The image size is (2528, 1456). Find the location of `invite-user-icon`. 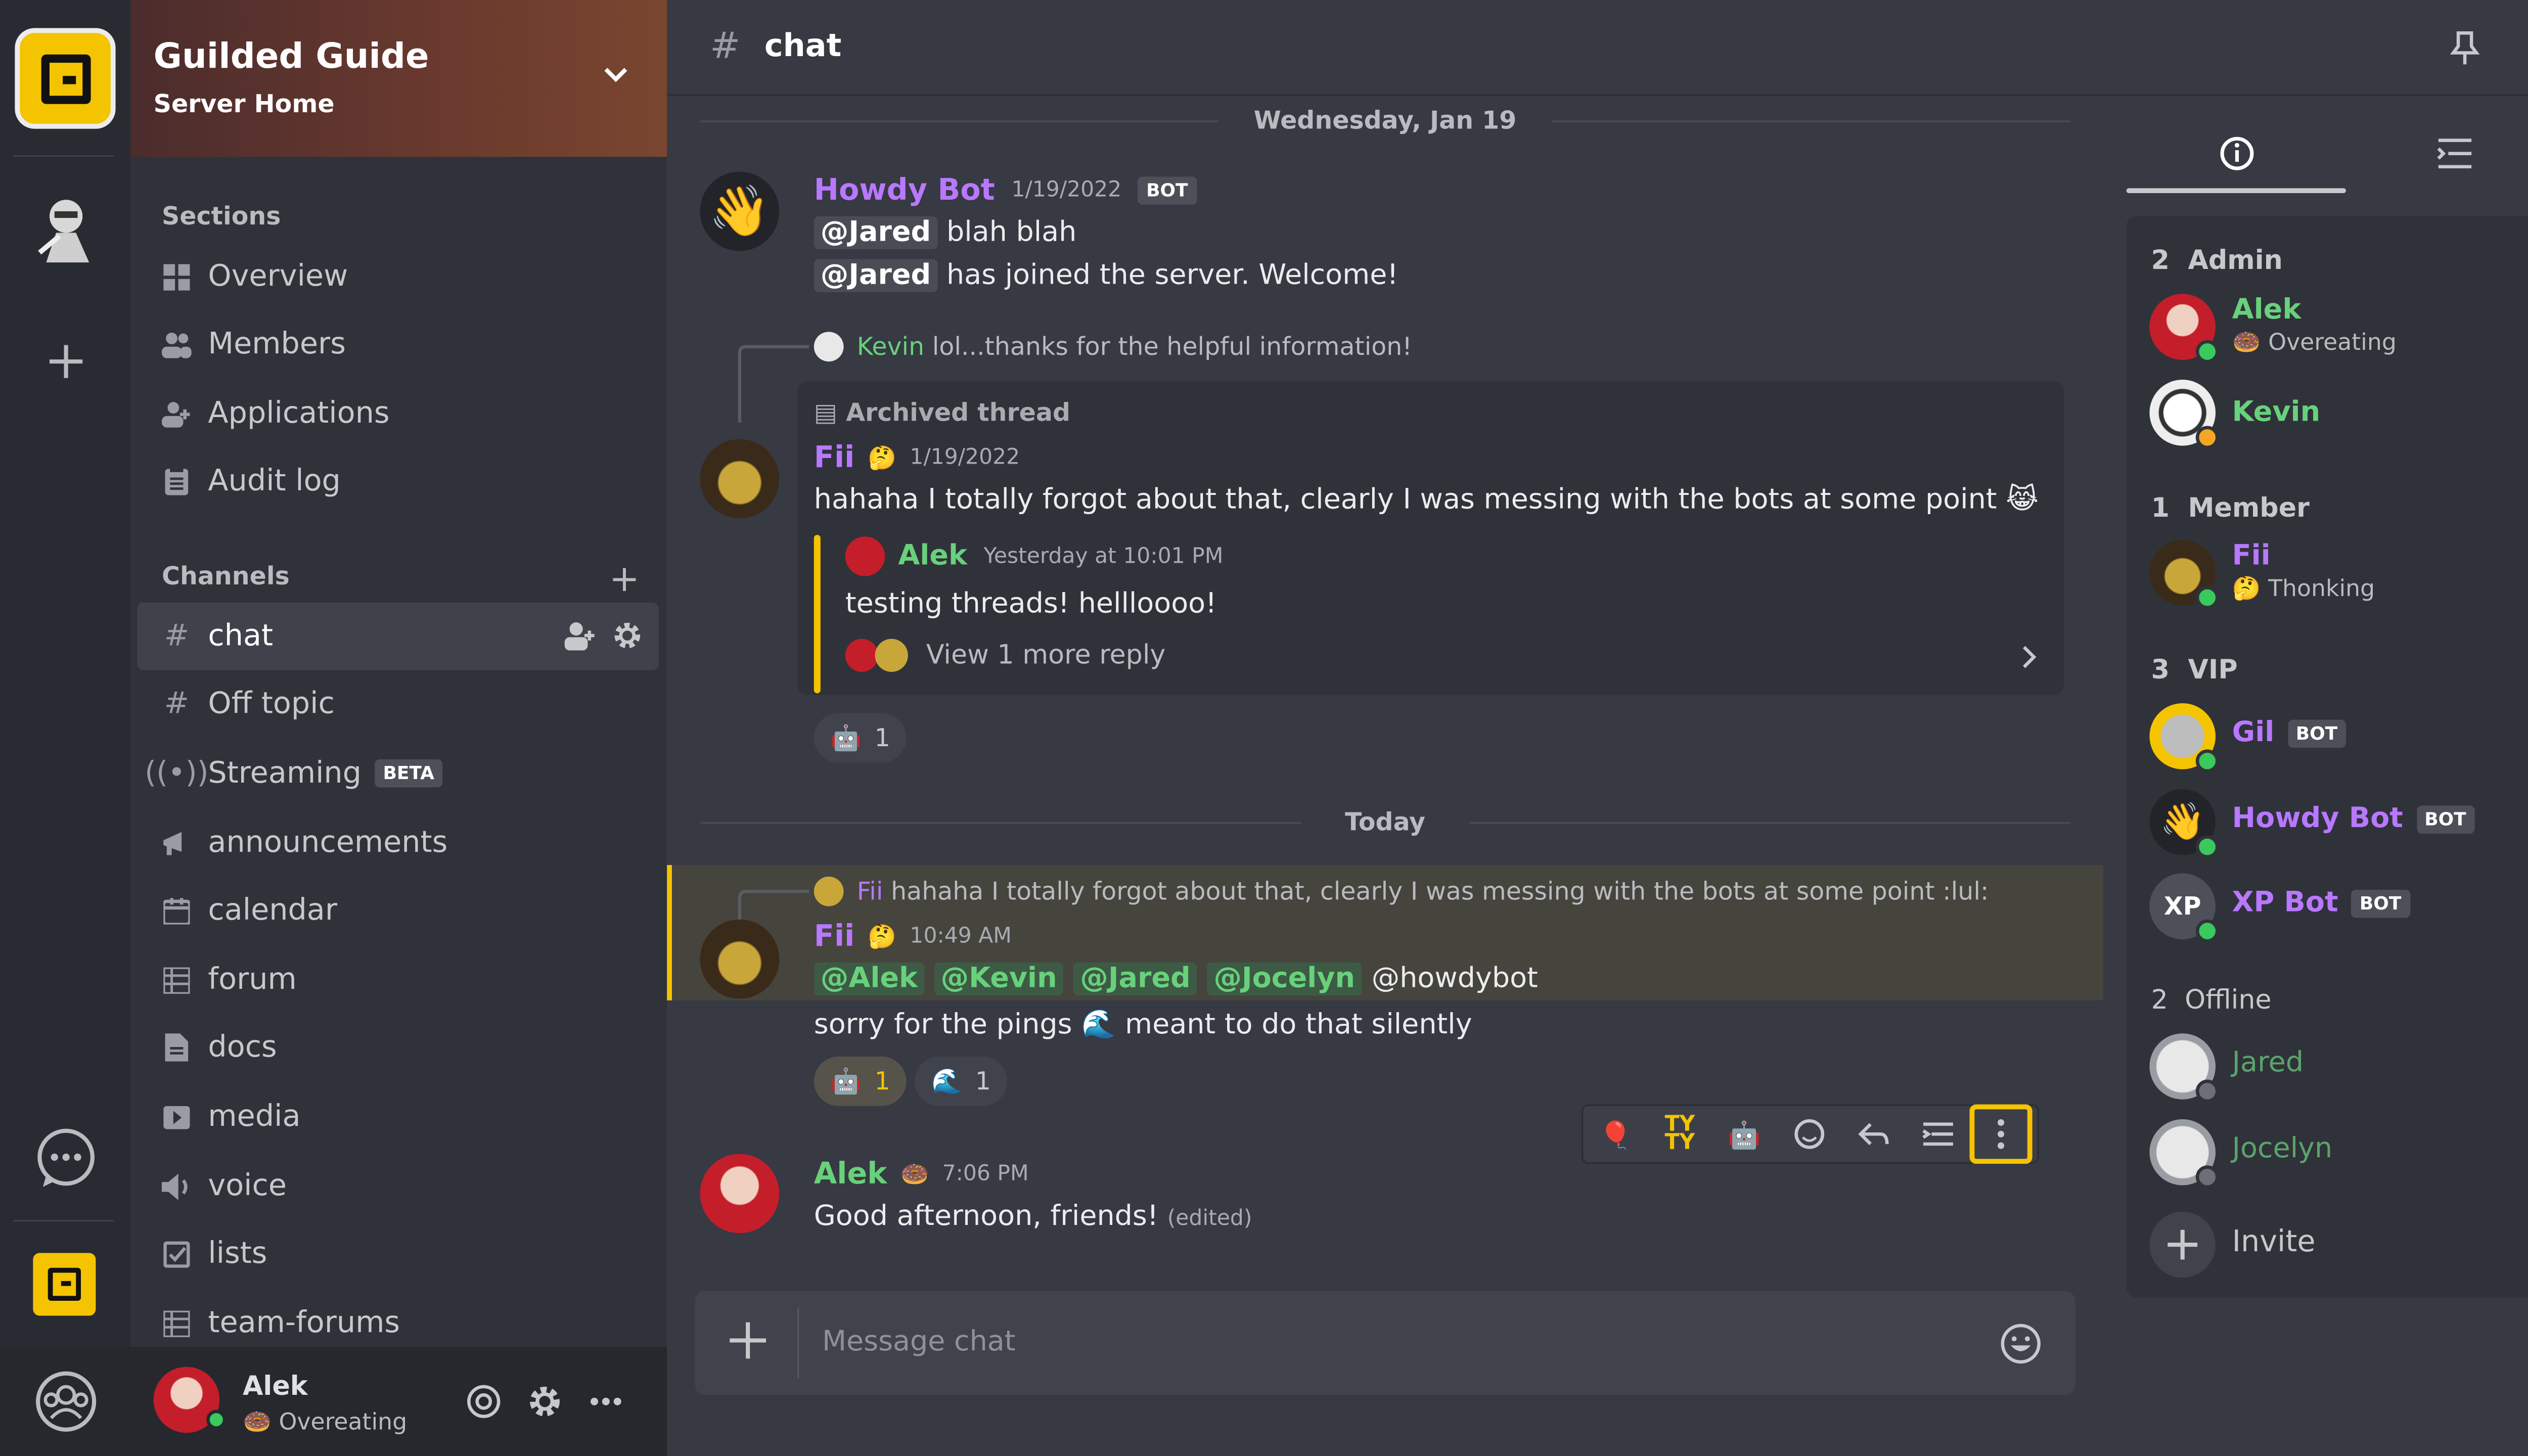

invite-user-icon is located at coordinates (580, 636).